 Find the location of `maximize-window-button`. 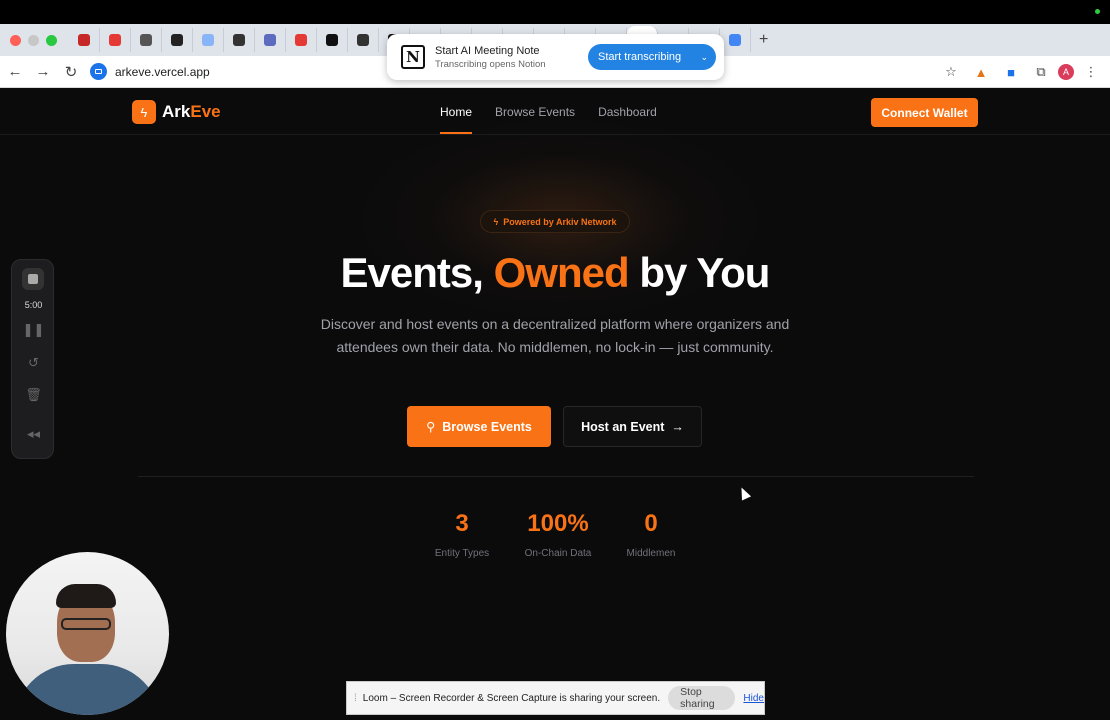

maximize-window-button is located at coordinates (51, 40).